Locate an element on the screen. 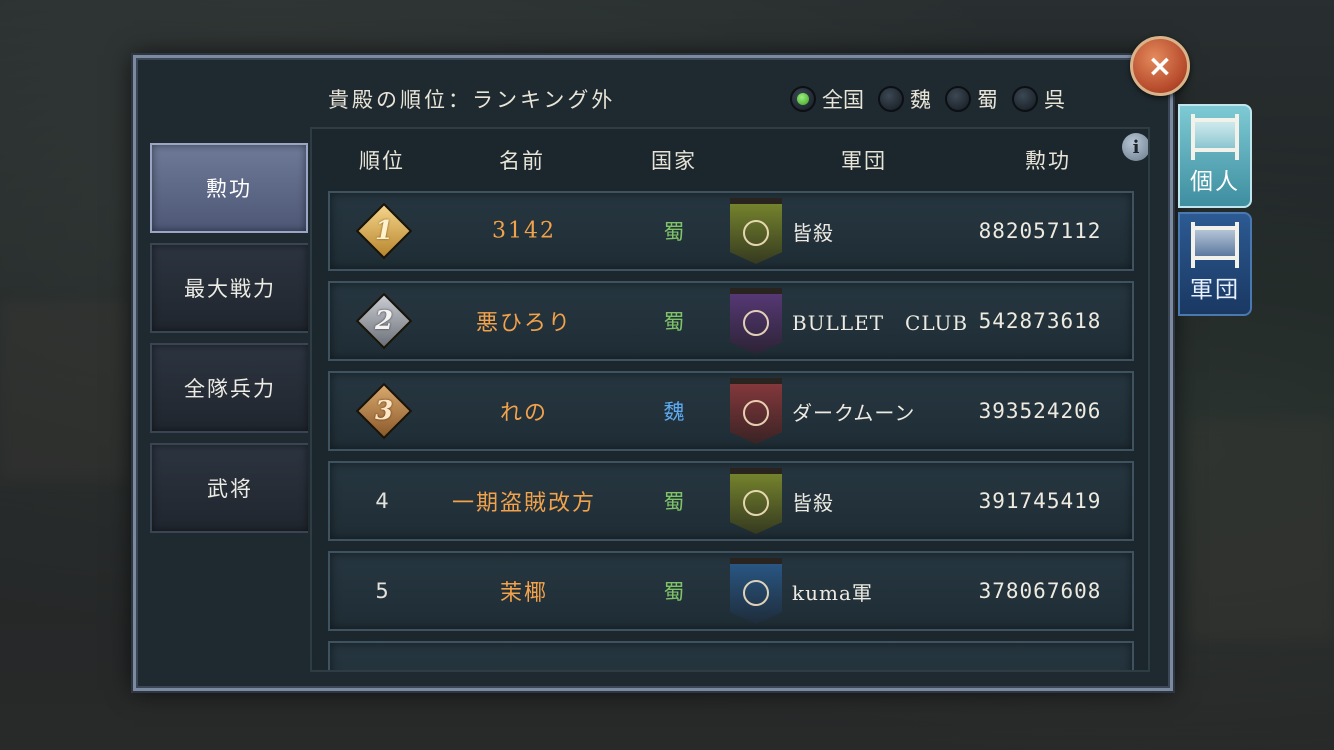 The image size is (1334, 750). merit-value: 542873618 is located at coordinates (1040, 321).